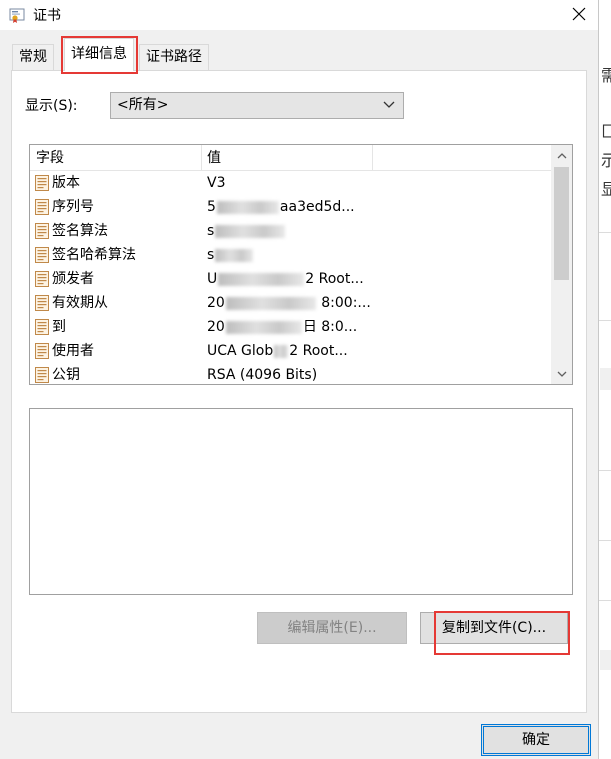  I want to click on list-item: 签名哈希算法 s, so click(290, 255).